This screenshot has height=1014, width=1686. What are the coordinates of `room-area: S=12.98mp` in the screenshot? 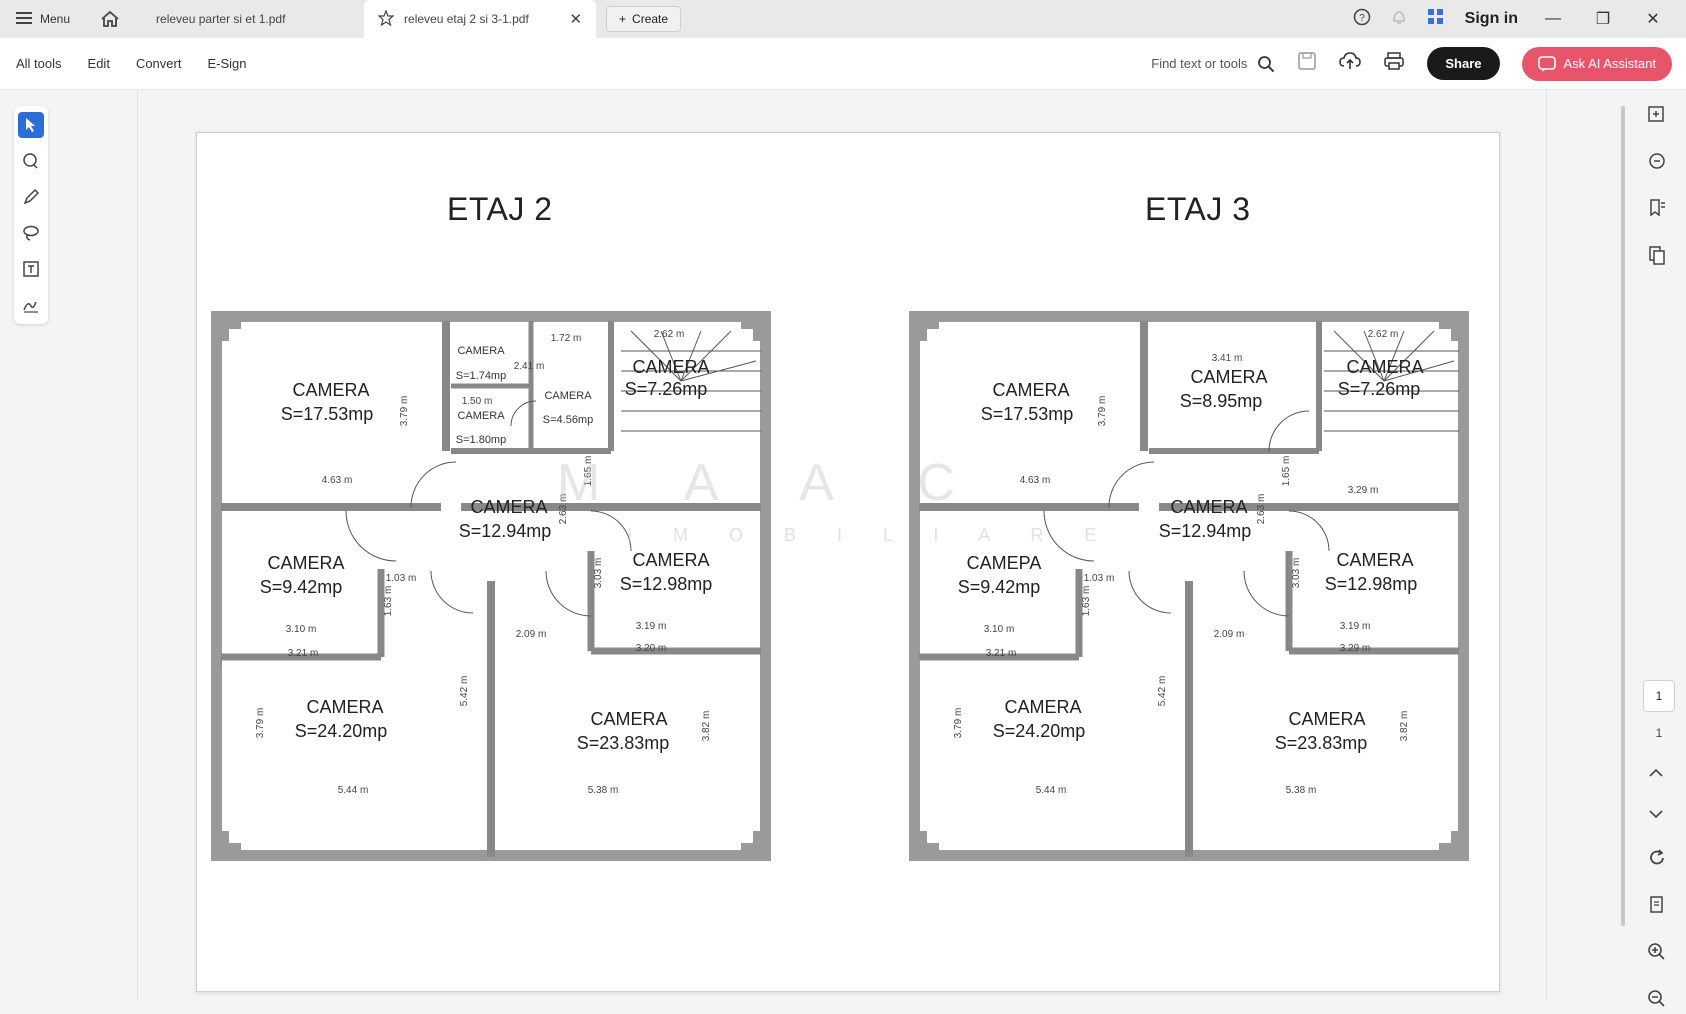 It's located at (666, 584).